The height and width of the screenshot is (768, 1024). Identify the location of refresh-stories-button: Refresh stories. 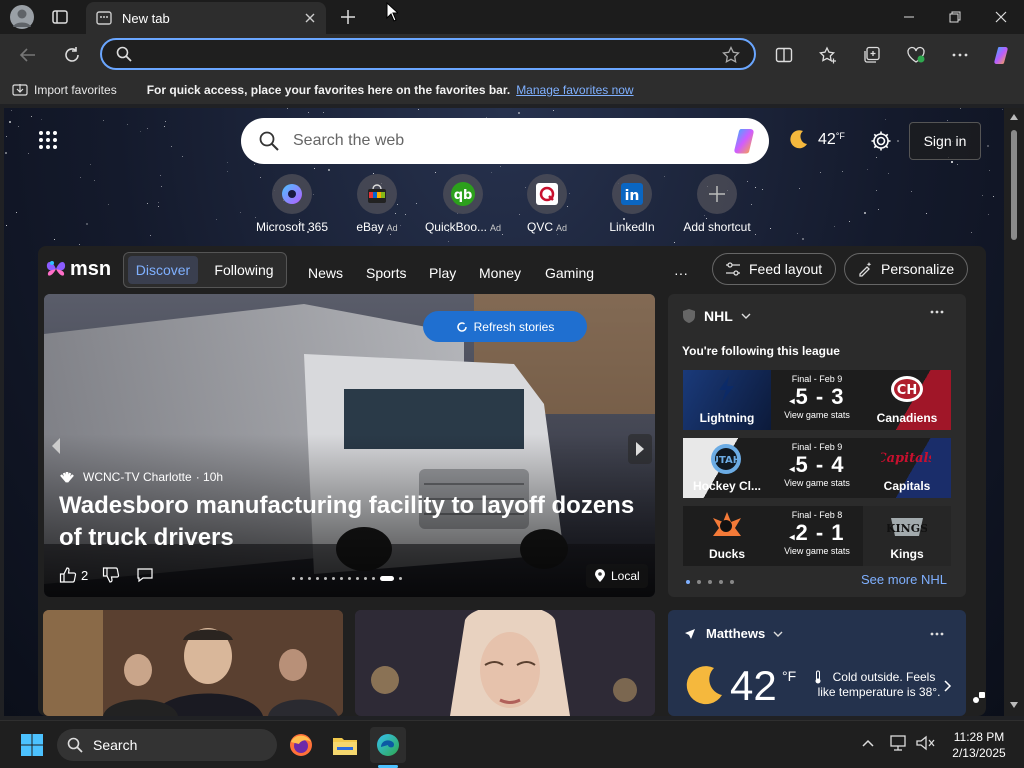
(505, 326).